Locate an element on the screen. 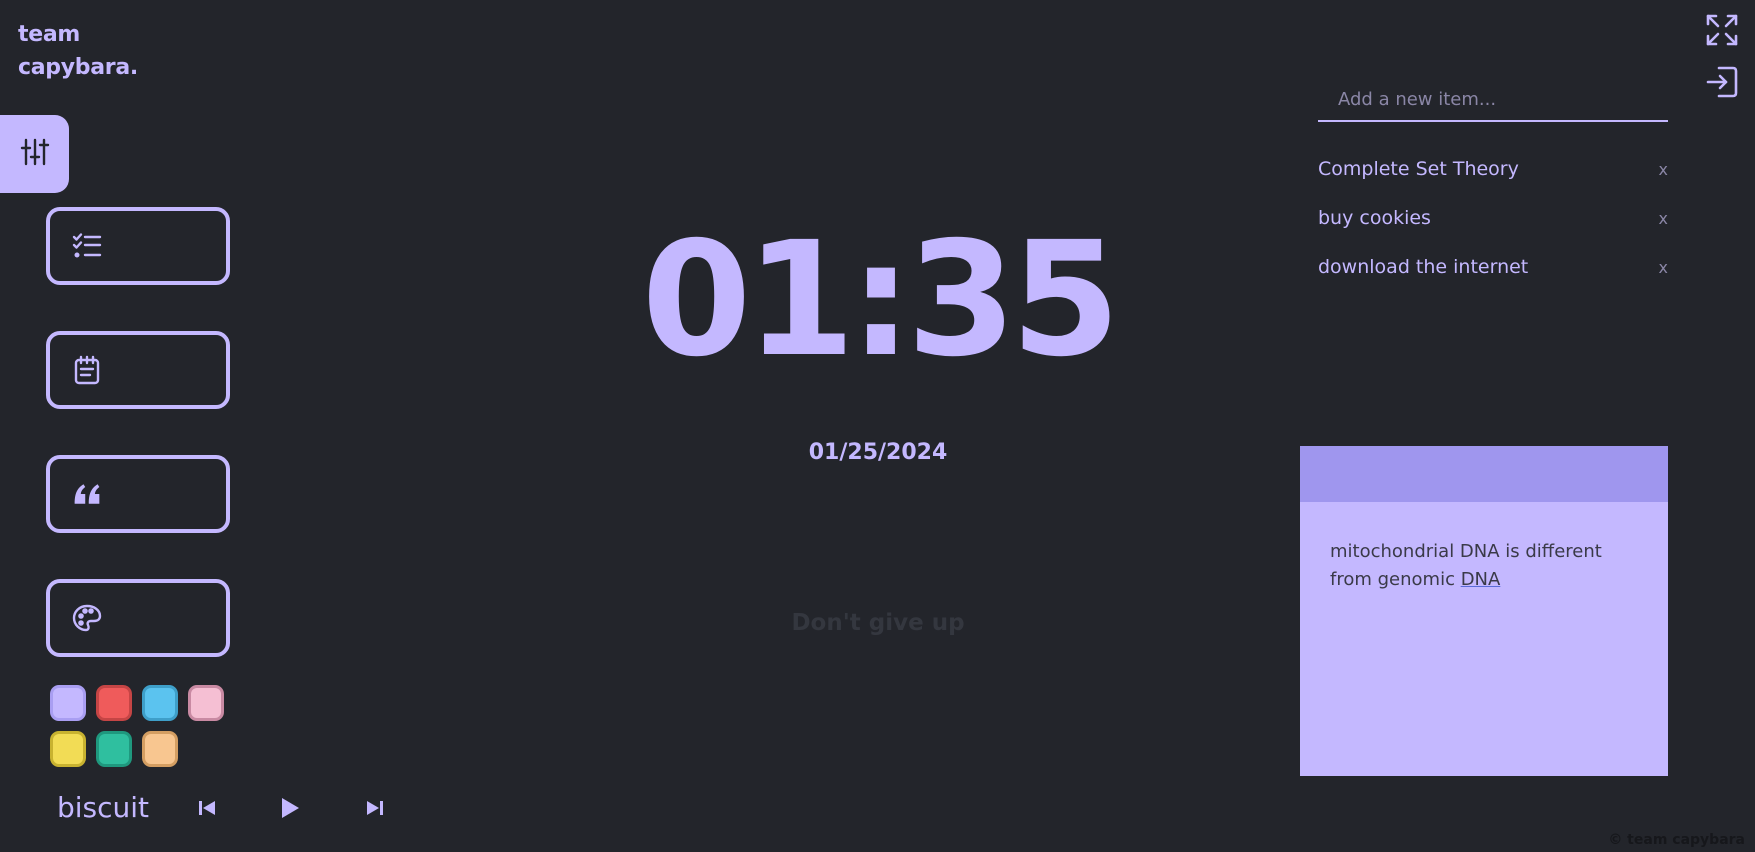 This screenshot has width=1755, height=852. todo-list-item: Complete Set Theory x is located at coordinates (1493, 169).